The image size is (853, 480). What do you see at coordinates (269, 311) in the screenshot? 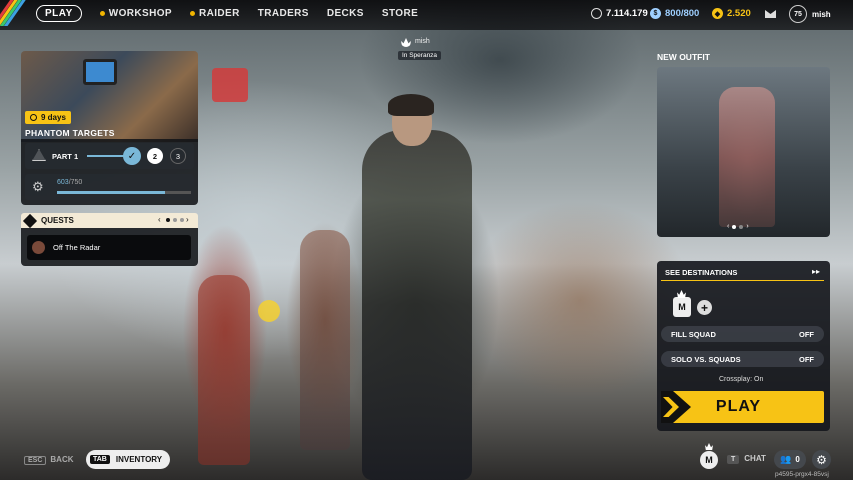
I see `yellow-lamp` at bounding box center [269, 311].